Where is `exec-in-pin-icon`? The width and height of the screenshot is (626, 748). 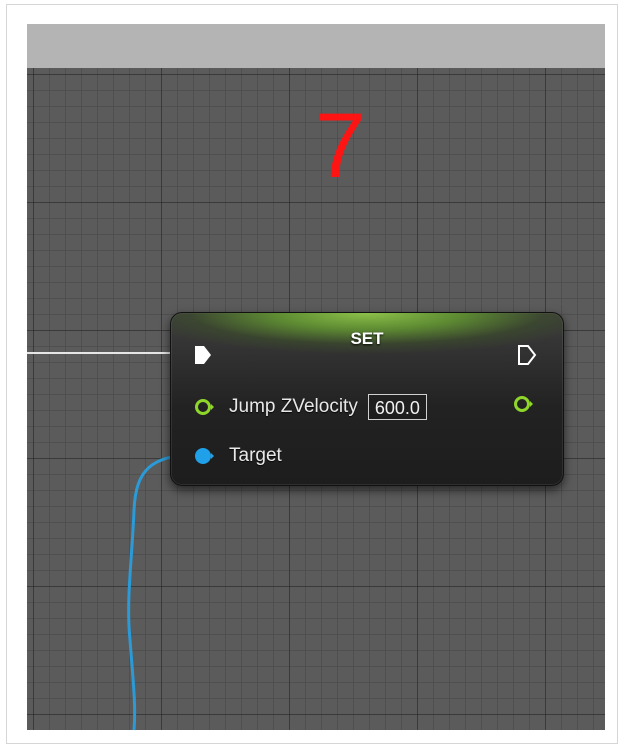 exec-in-pin-icon is located at coordinates (203, 355).